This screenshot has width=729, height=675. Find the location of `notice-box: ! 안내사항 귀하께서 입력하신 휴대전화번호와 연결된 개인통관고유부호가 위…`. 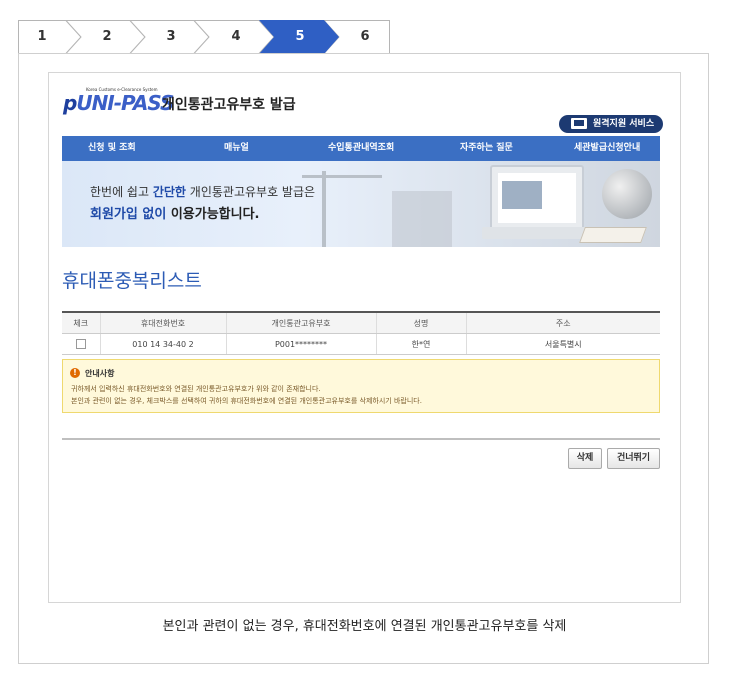

notice-box: ! 안내사항 귀하께서 입력하신 휴대전화번호와 연결된 개인통관고유부호가 위… is located at coordinates (361, 386).